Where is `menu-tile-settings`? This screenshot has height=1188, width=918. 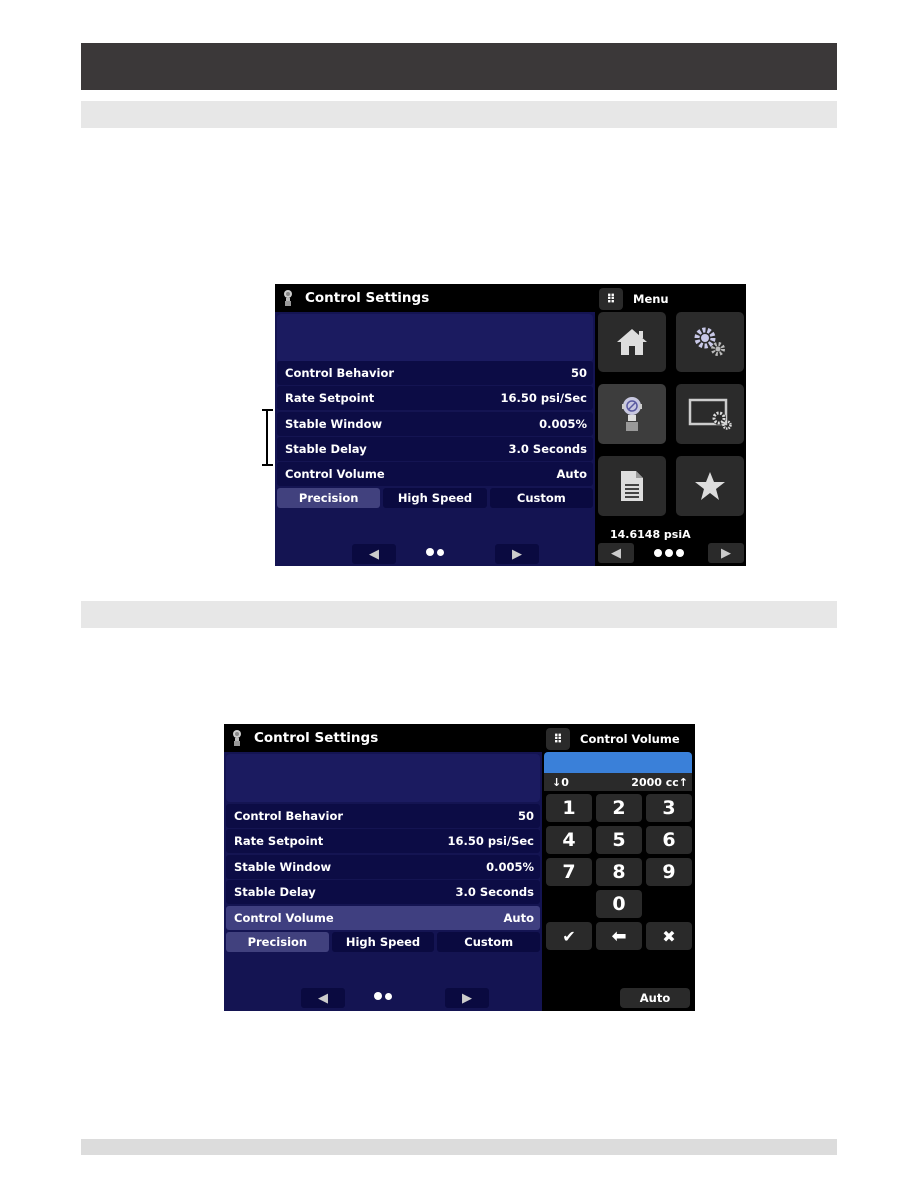 menu-tile-settings is located at coordinates (710, 342).